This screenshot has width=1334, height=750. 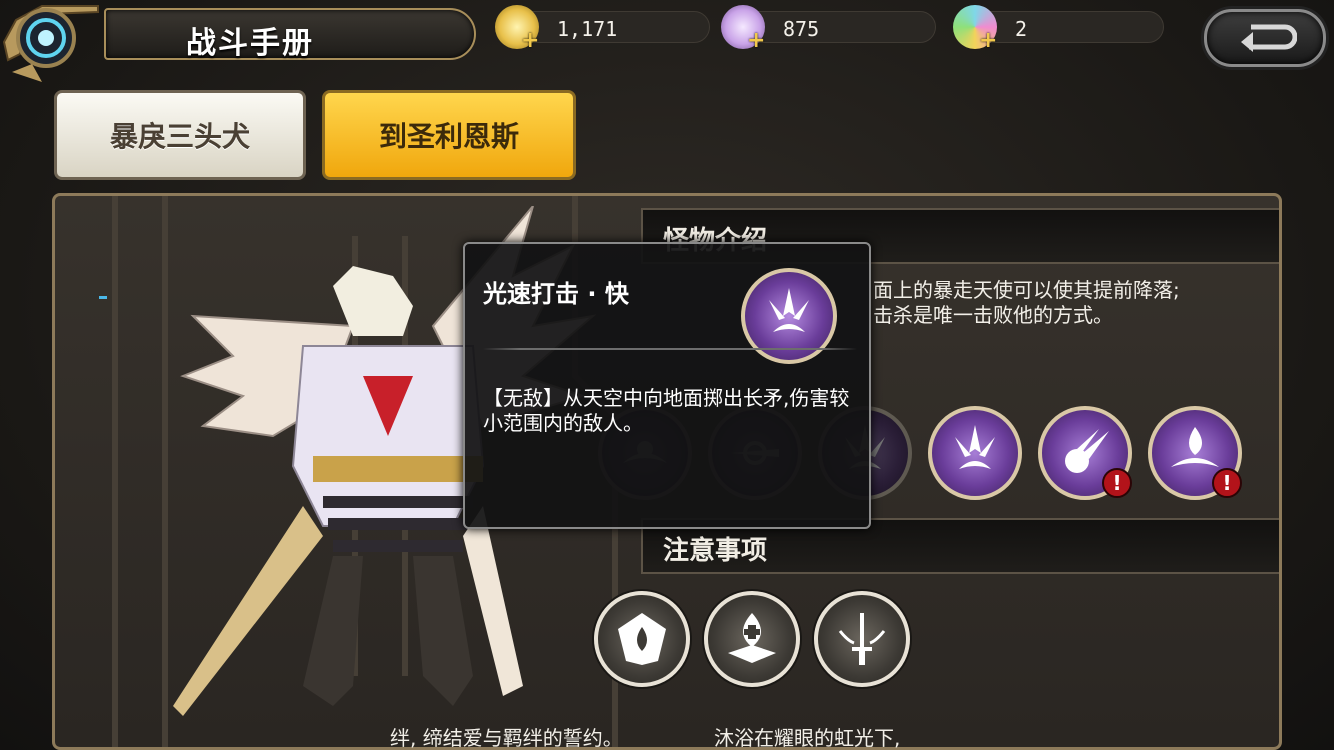 What do you see at coordinates (828, 29) in the screenshot?
I see `currency-crystal: + 875` at bounding box center [828, 29].